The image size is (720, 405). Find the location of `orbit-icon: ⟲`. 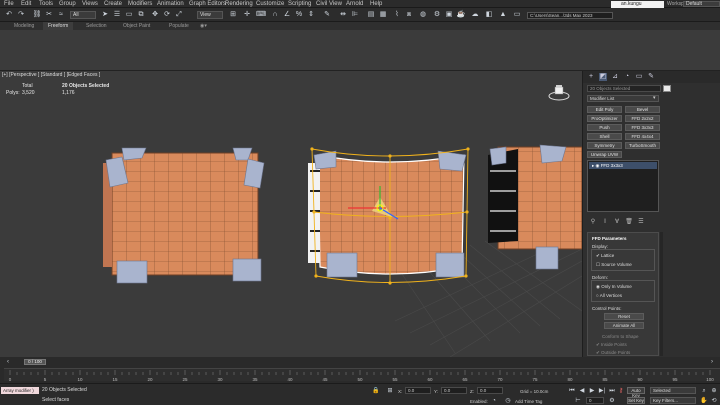

orbit-icon: ⟲ is located at coordinates (714, 401).